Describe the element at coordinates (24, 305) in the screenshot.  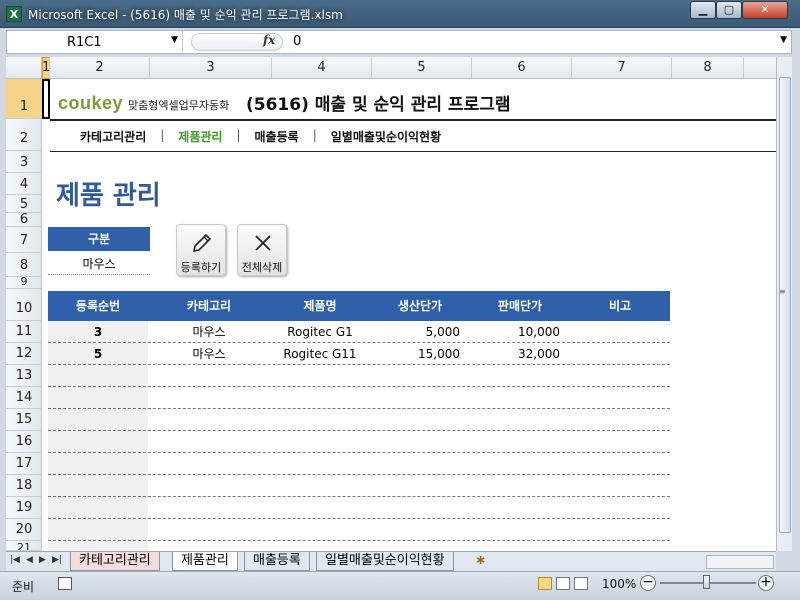
I see `row-header: 10` at that location.